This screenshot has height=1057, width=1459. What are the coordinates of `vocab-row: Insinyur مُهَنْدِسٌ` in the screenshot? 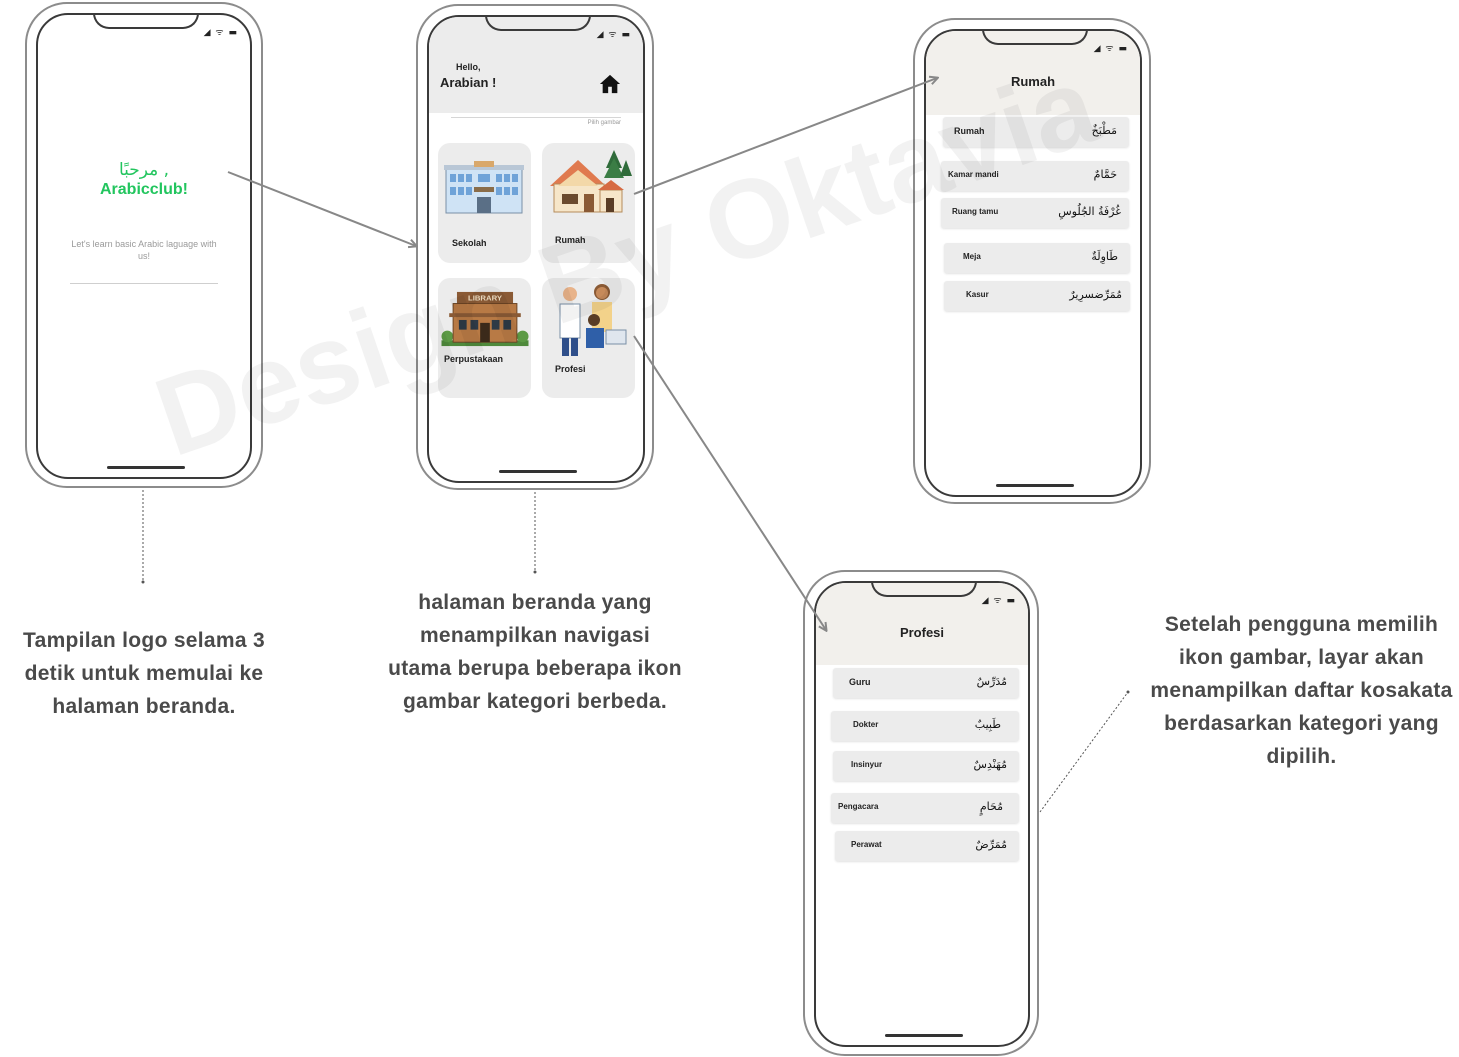 It's located at (926, 766).